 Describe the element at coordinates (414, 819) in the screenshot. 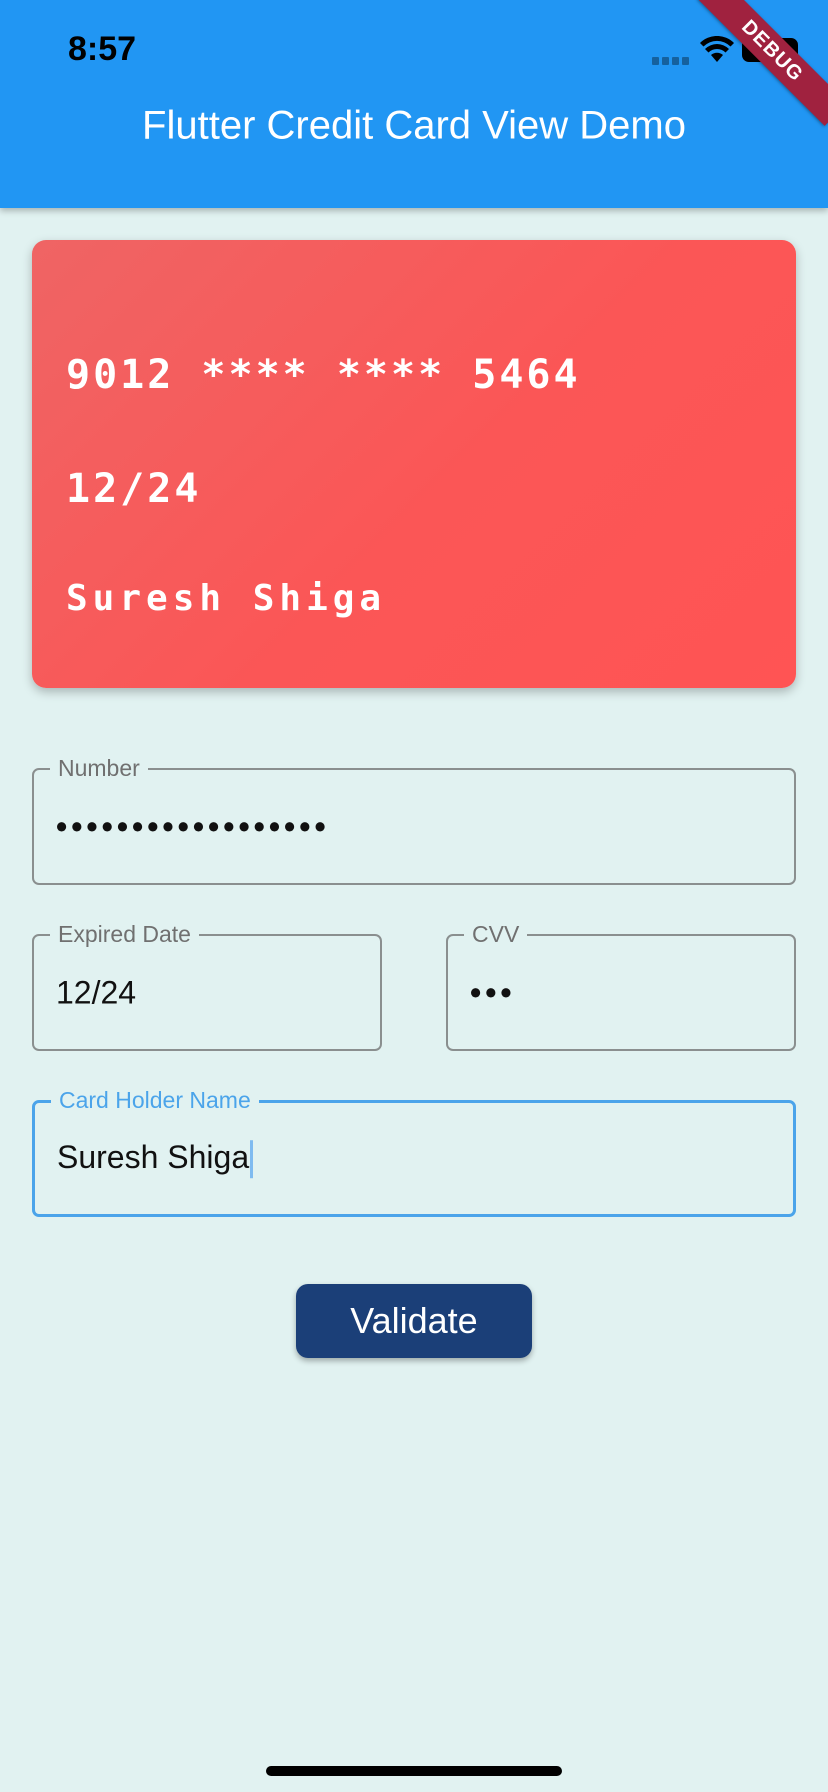

I see `card-number-field: Number ••••••••••••••••••` at that location.